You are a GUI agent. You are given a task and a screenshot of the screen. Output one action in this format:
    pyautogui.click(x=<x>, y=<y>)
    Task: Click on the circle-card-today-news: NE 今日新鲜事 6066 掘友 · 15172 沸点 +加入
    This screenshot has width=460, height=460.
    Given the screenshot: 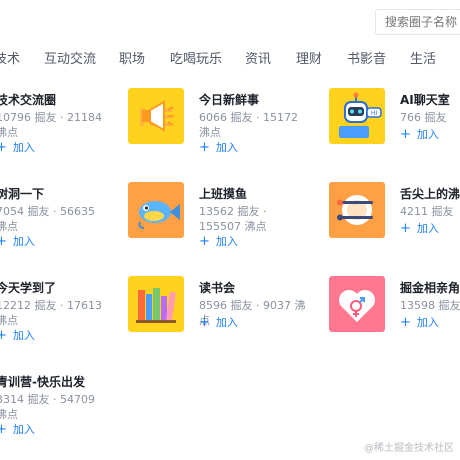 What is the action you would take?
    pyautogui.click(x=213, y=128)
    